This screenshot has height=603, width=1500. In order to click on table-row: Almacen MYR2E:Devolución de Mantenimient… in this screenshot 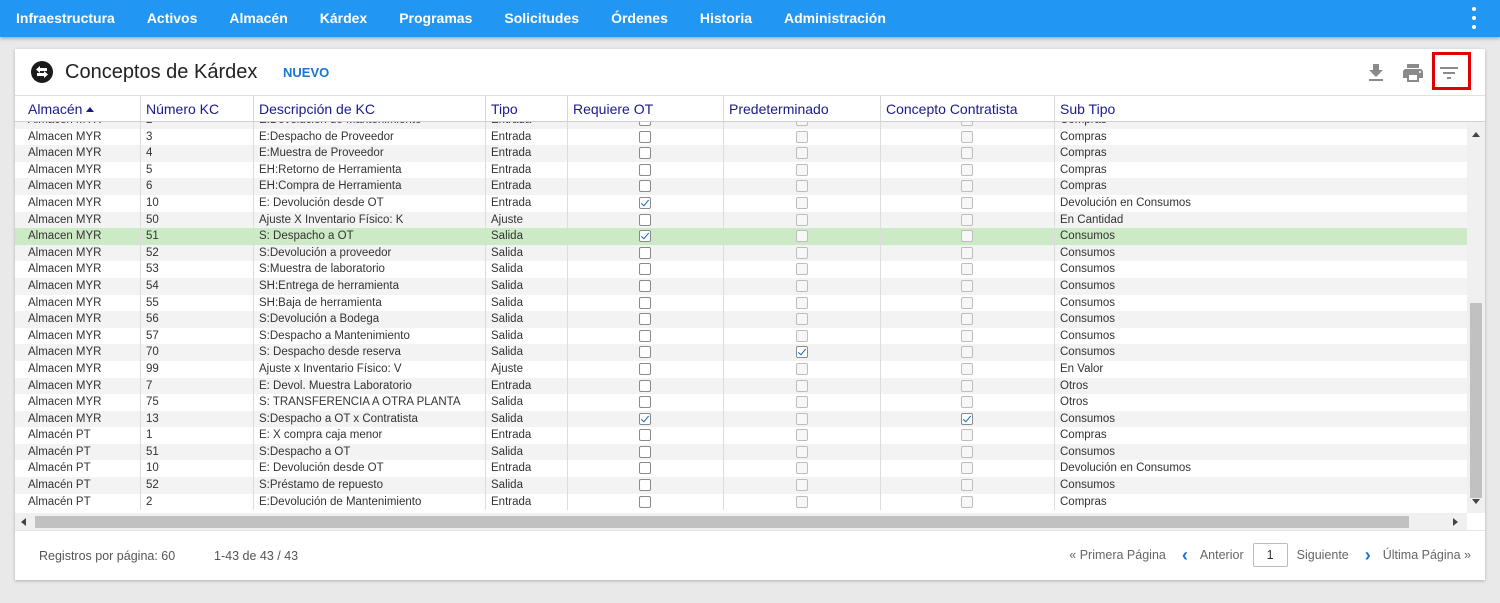, I will do `click(741, 125)`.